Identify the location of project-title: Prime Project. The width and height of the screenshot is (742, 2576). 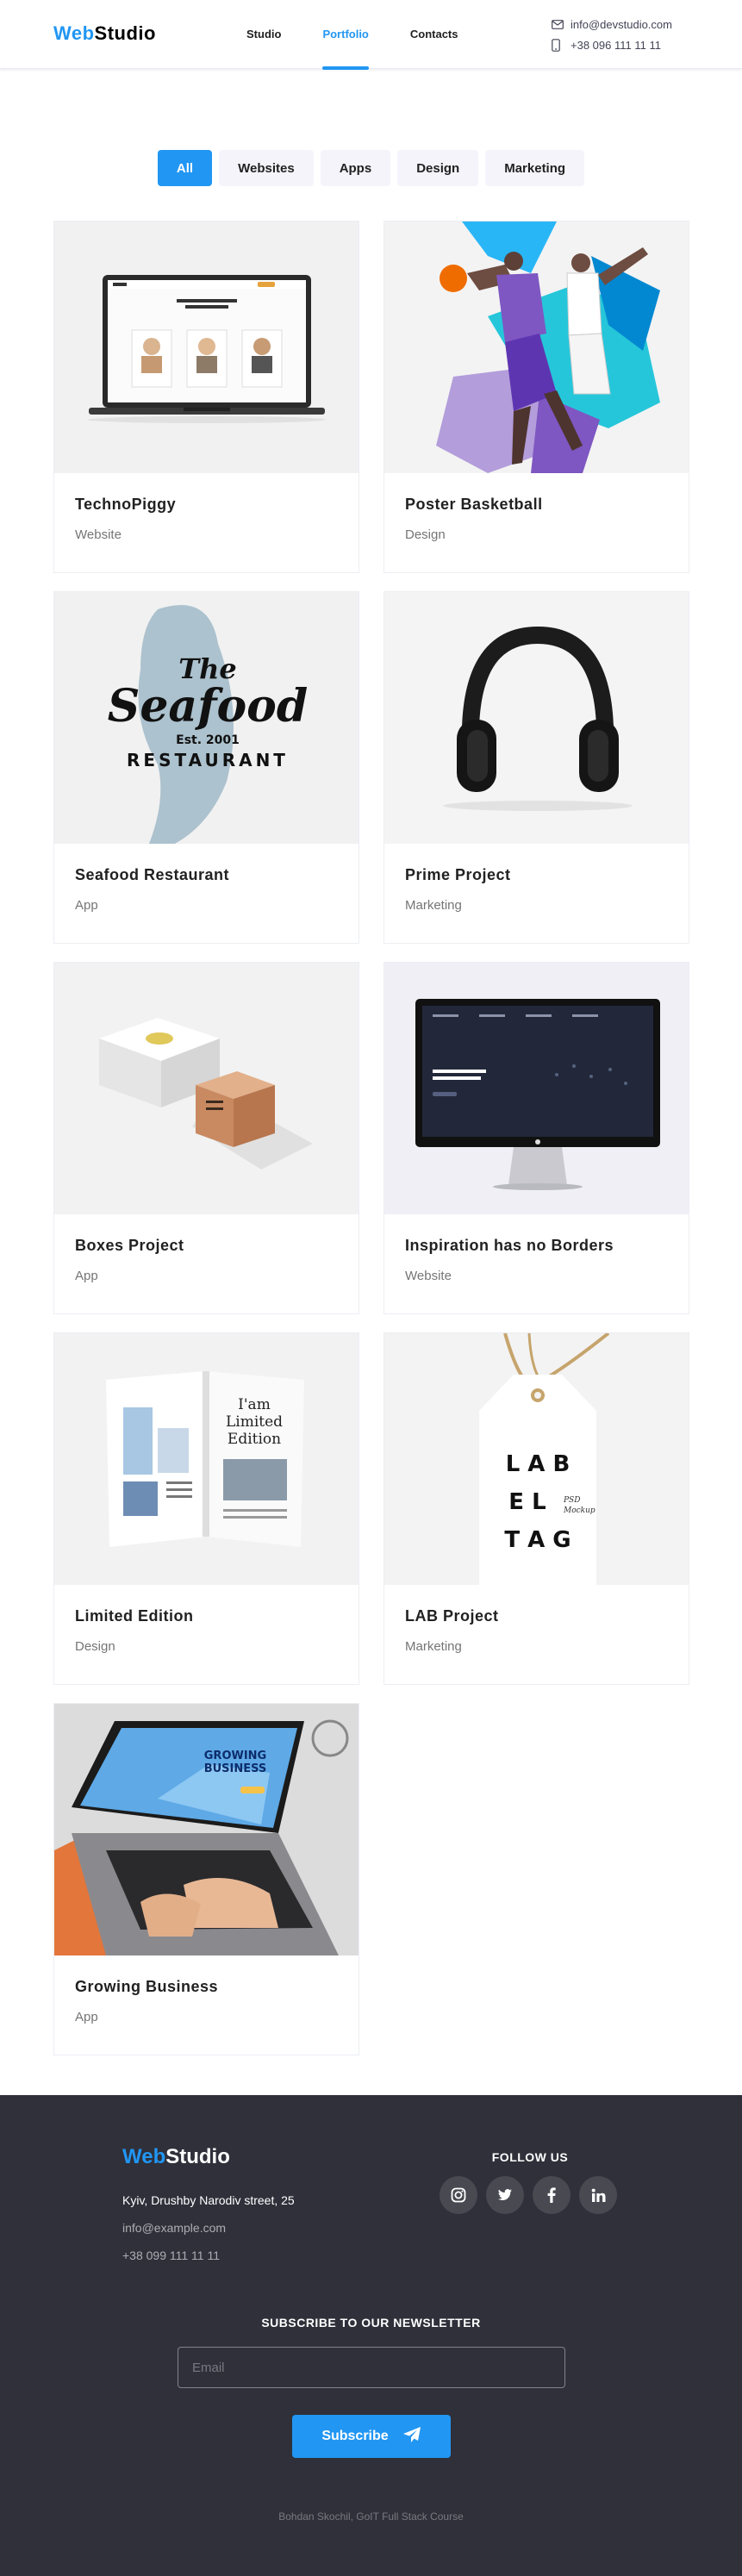
(458, 874).